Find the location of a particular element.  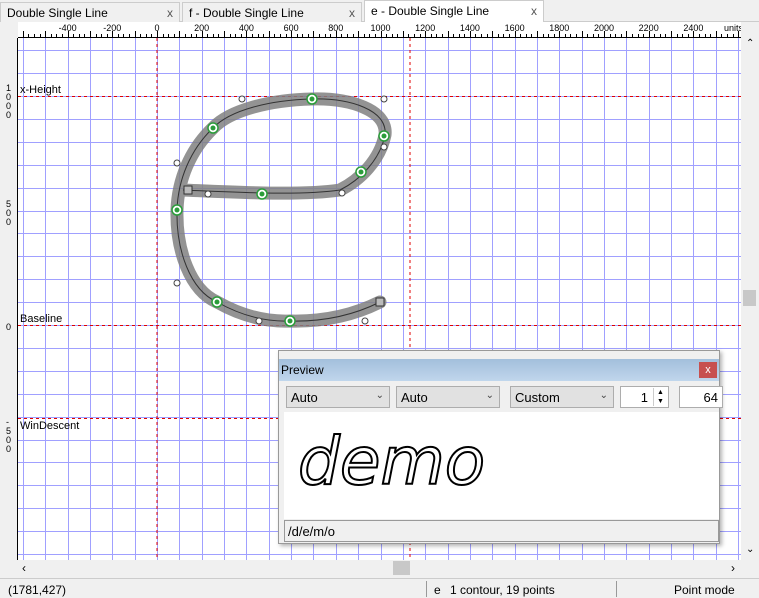

contour-info: 1 contour, 19 points is located at coordinates (502, 590).